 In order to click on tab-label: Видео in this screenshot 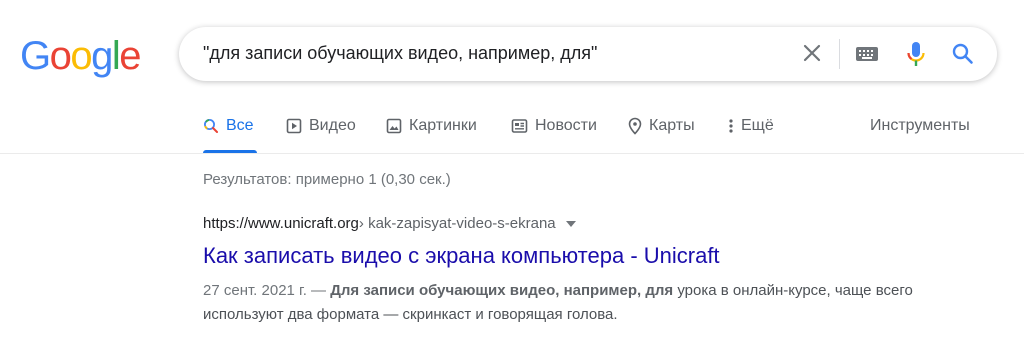, I will do `click(332, 125)`.